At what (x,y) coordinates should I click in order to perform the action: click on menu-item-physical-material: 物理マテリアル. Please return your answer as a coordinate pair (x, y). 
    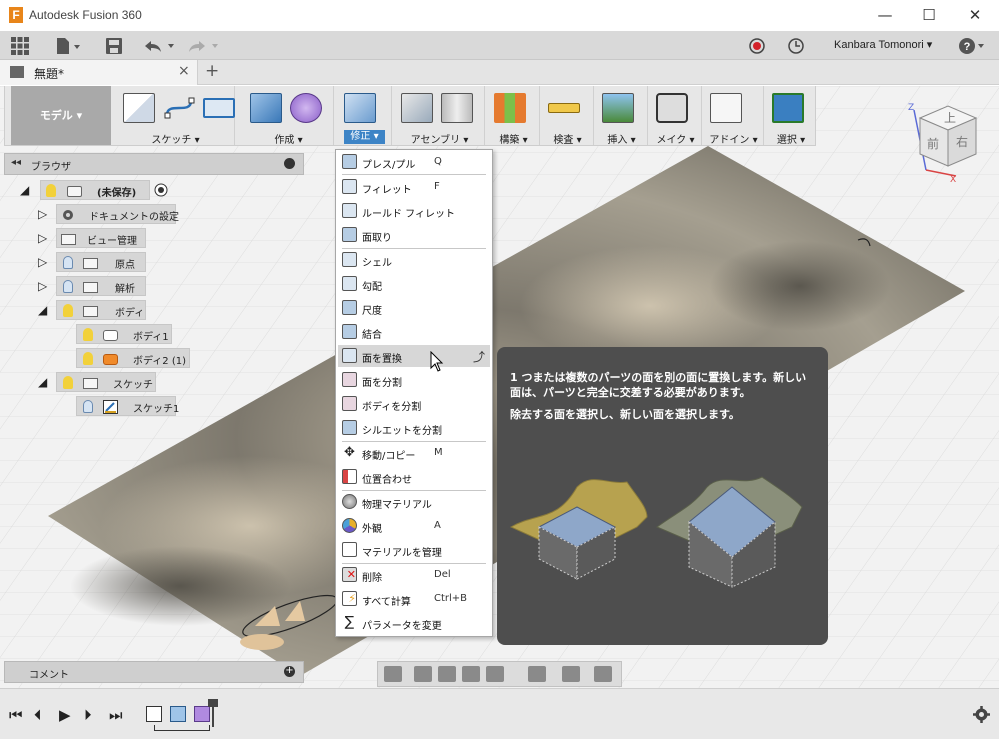
    Looking at the image, I should click on (414, 502).